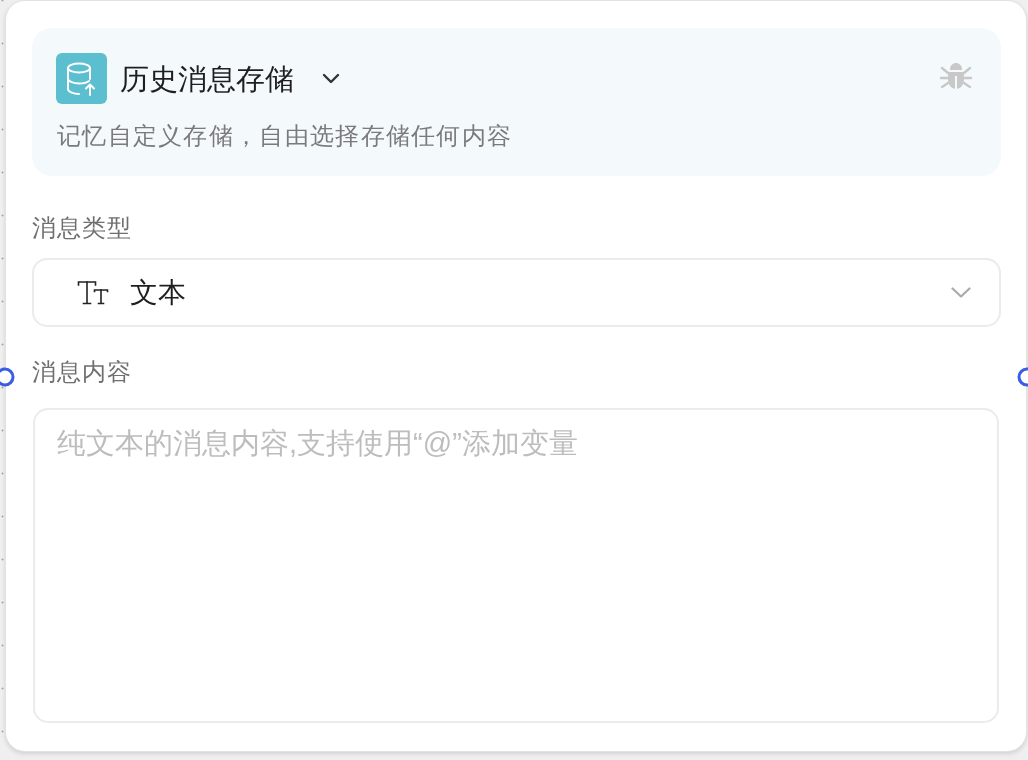  Describe the element at coordinates (82, 228) in the screenshot. I see `field-label: 消息类型` at that location.